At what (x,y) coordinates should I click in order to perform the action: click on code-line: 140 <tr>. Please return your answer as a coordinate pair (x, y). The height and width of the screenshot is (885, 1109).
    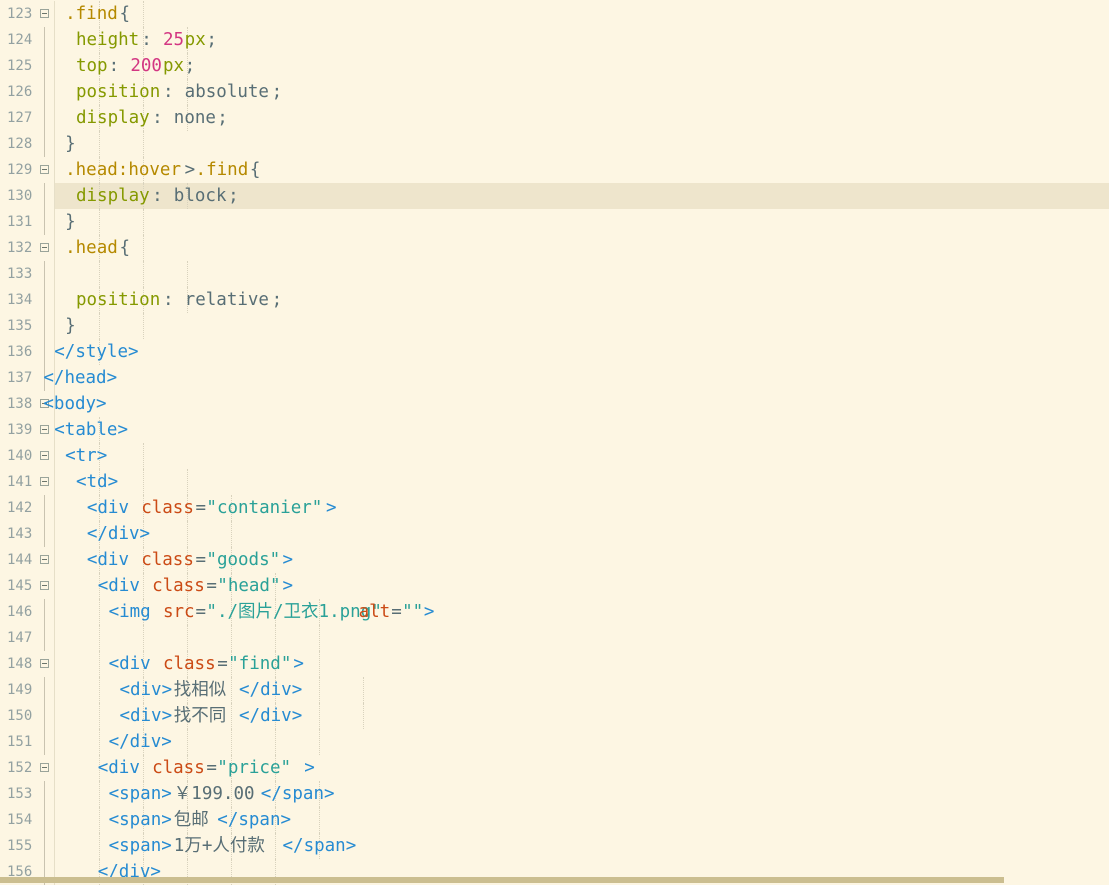
    Looking at the image, I should click on (554, 456).